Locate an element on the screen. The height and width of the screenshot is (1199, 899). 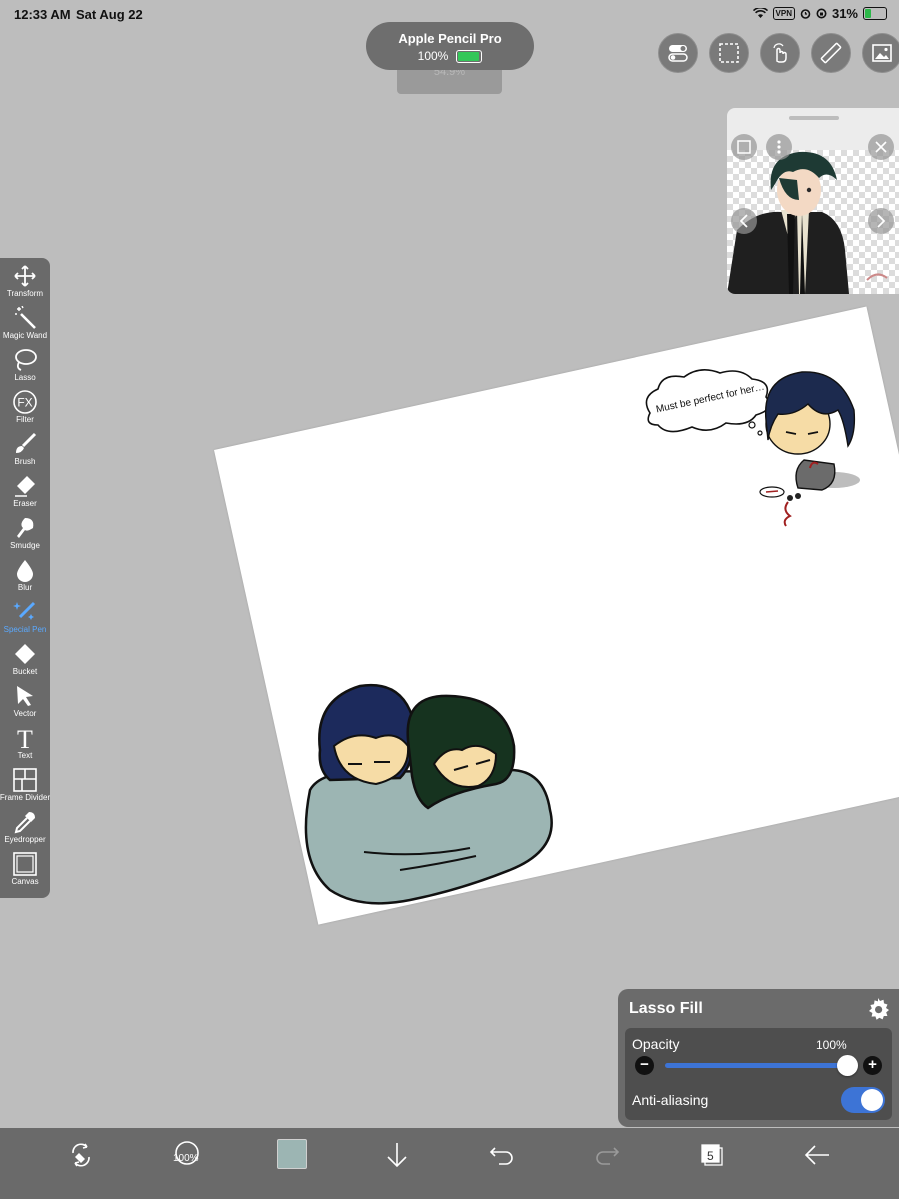
tool-label: Magic Wand is located at coordinates (25, 335).